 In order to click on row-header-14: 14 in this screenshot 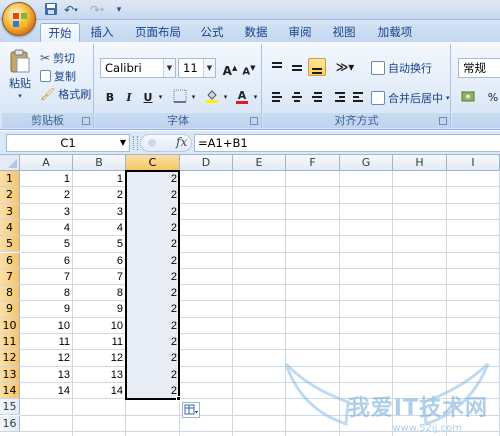, I will do `click(10, 391)`.